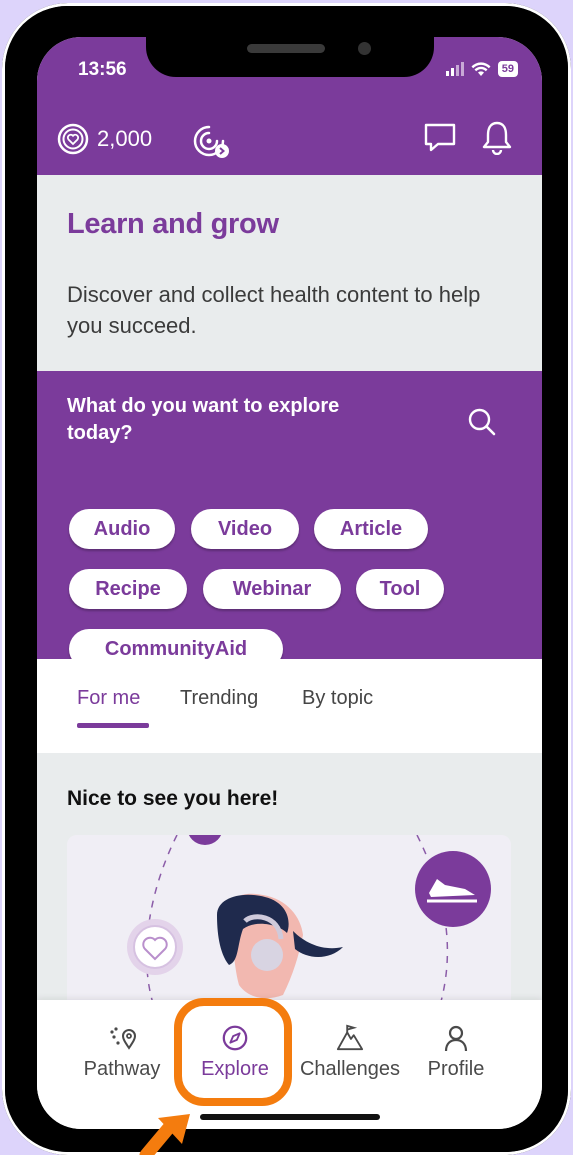 The width and height of the screenshot is (573, 1155). What do you see at coordinates (364, 48) in the screenshot?
I see `camera` at bounding box center [364, 48].